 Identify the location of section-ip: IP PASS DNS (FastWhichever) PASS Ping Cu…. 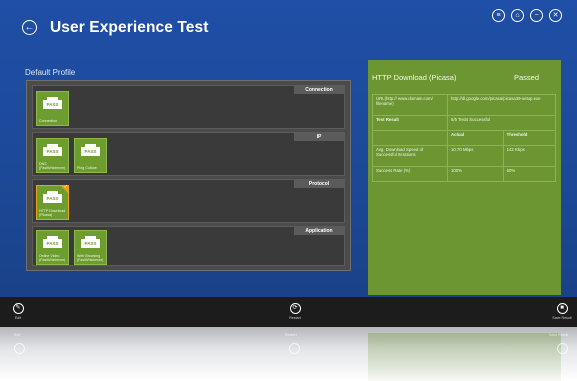
(188, 154).